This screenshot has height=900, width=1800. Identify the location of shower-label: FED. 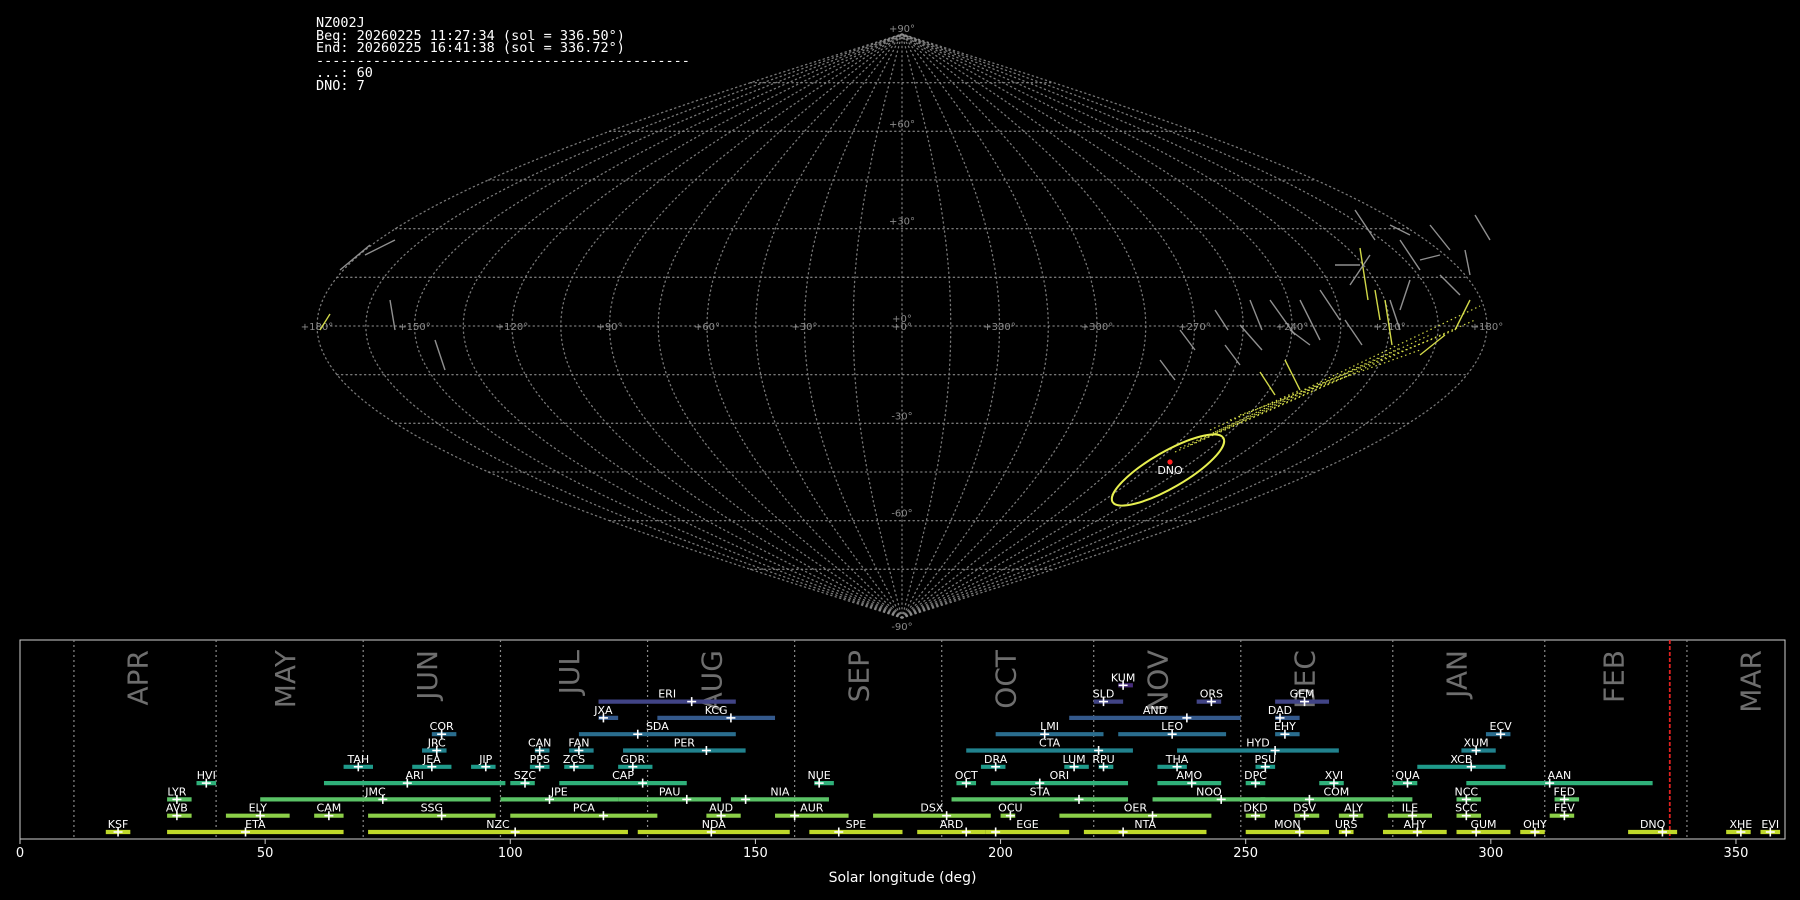
(1565, 791).